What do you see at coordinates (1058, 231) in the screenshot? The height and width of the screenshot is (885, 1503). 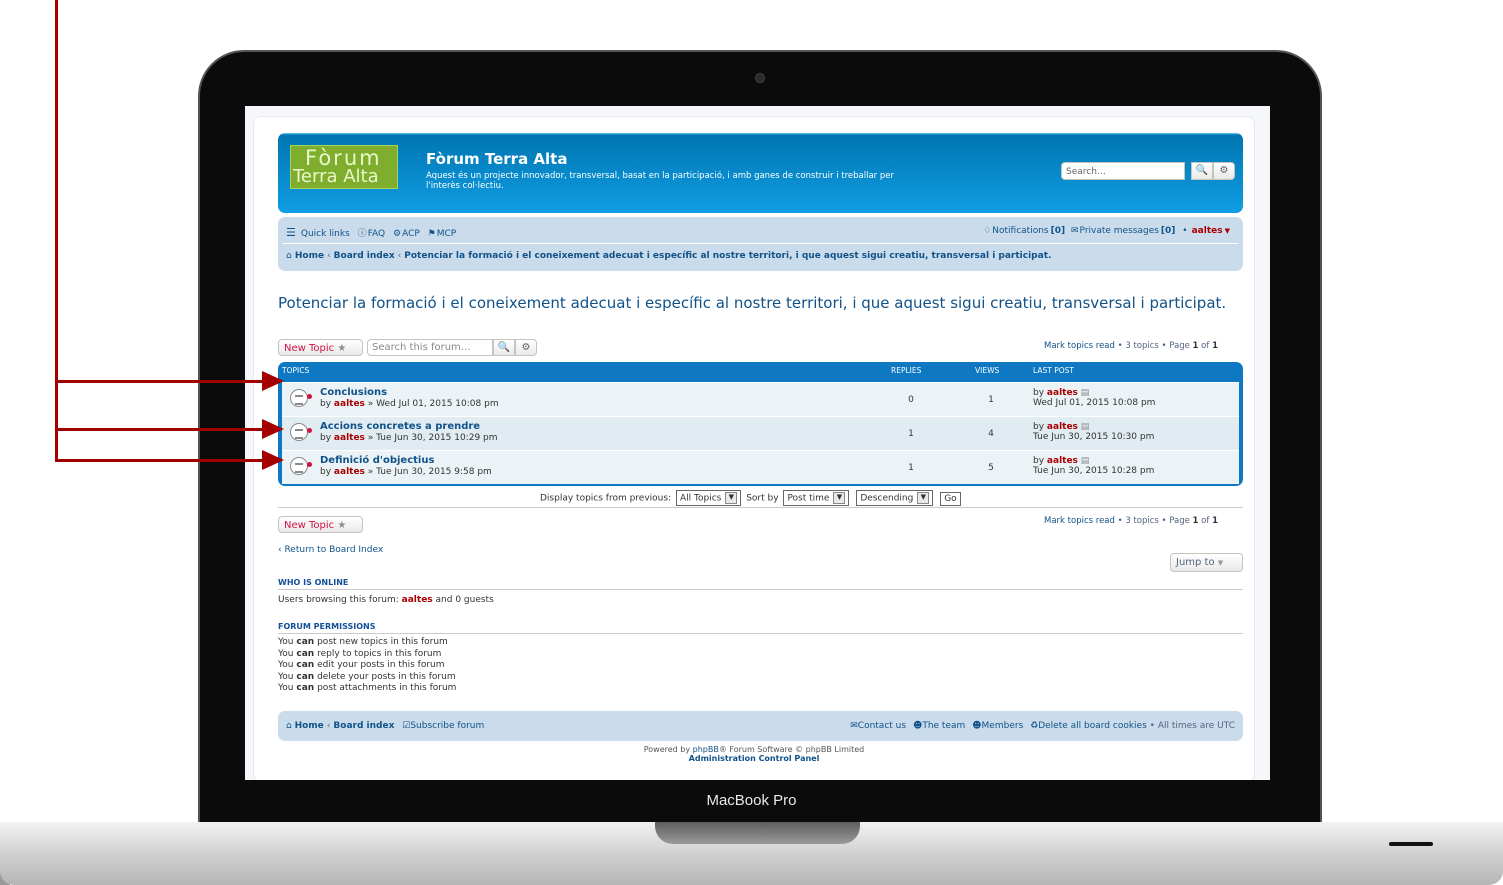 I see `notifications-count: [0]` at bounding box center [1058, 231].